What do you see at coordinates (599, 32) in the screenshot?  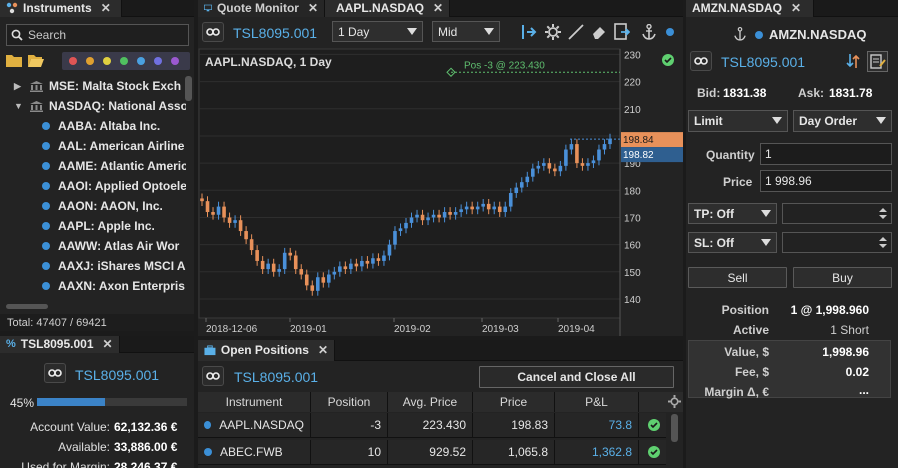 I see `eraser-icon` at bounding box center [599, 32].